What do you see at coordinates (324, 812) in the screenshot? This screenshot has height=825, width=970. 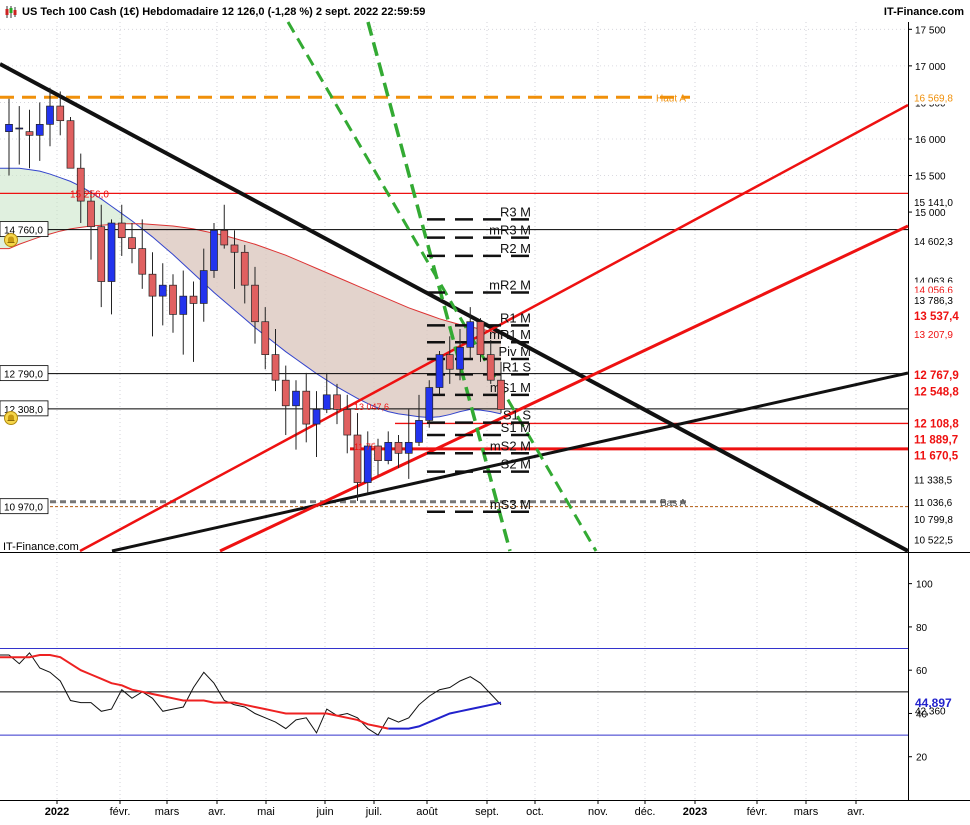 I see `time-tick-label: juin` at bounding box center [324, 812].